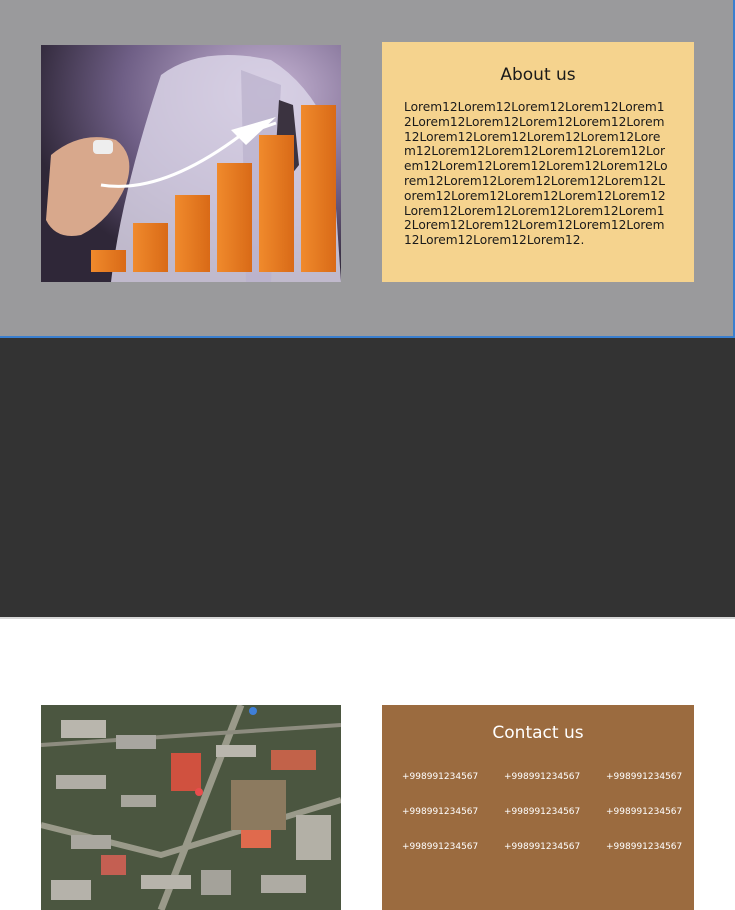  I want to click on map-image, so click(191, 807).